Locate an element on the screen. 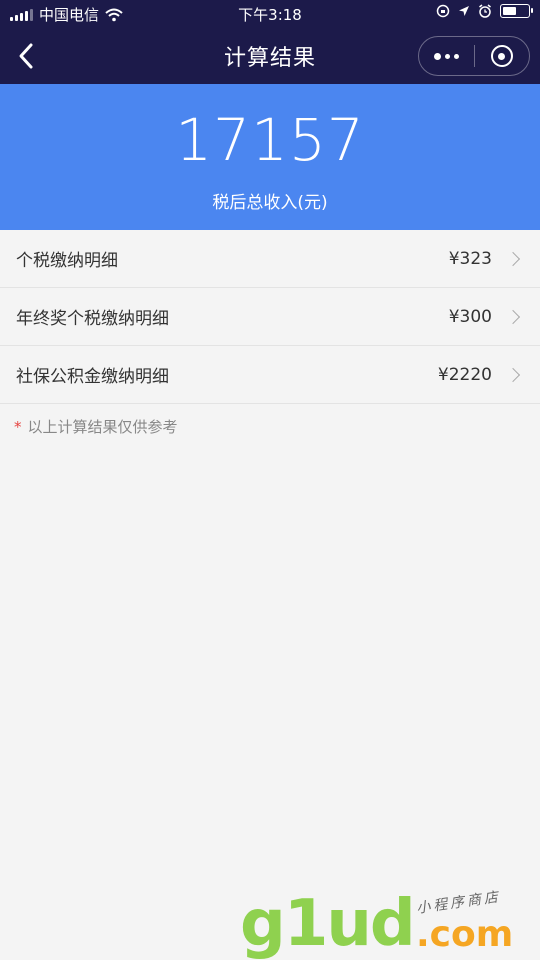 Image resolution: width=540 pixels, height=960 pixels. nav-bar: 计算结果 is located at coordinates (270, 56).